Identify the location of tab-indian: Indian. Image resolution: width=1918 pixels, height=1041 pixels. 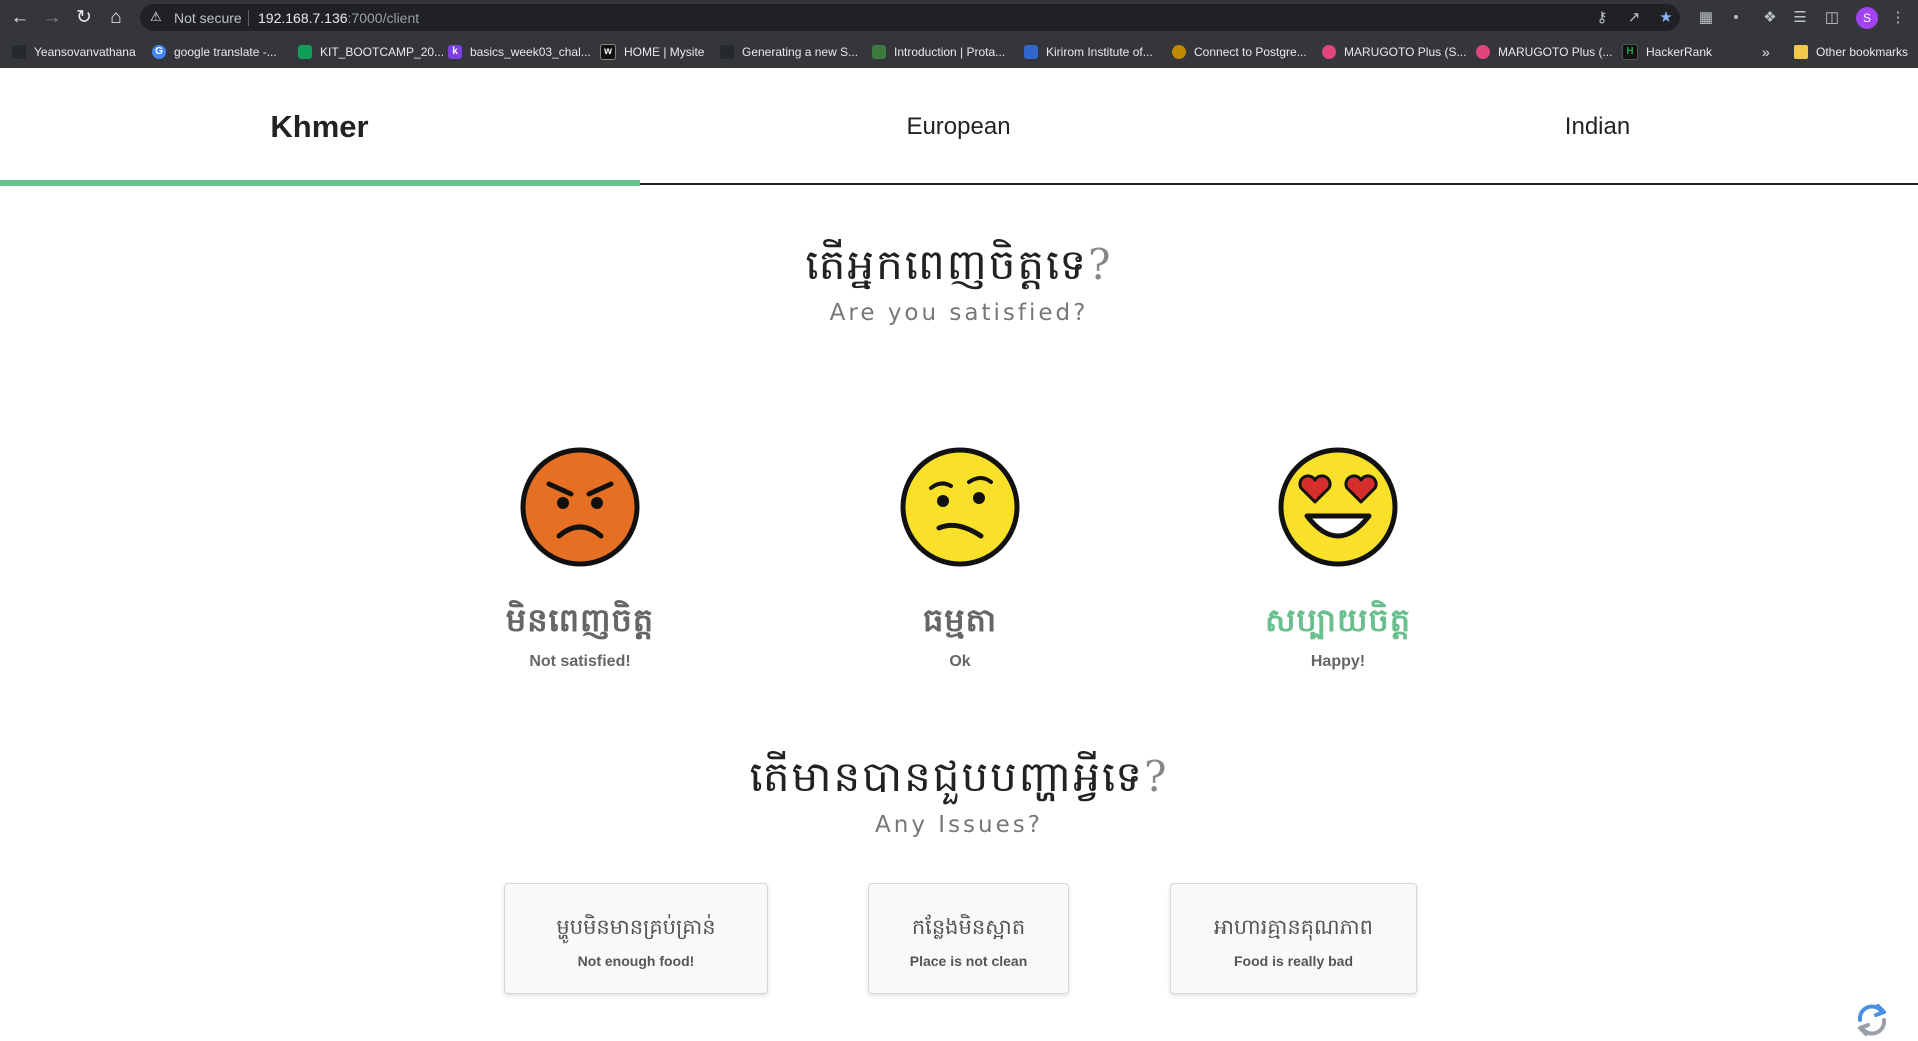
(1597, 126).